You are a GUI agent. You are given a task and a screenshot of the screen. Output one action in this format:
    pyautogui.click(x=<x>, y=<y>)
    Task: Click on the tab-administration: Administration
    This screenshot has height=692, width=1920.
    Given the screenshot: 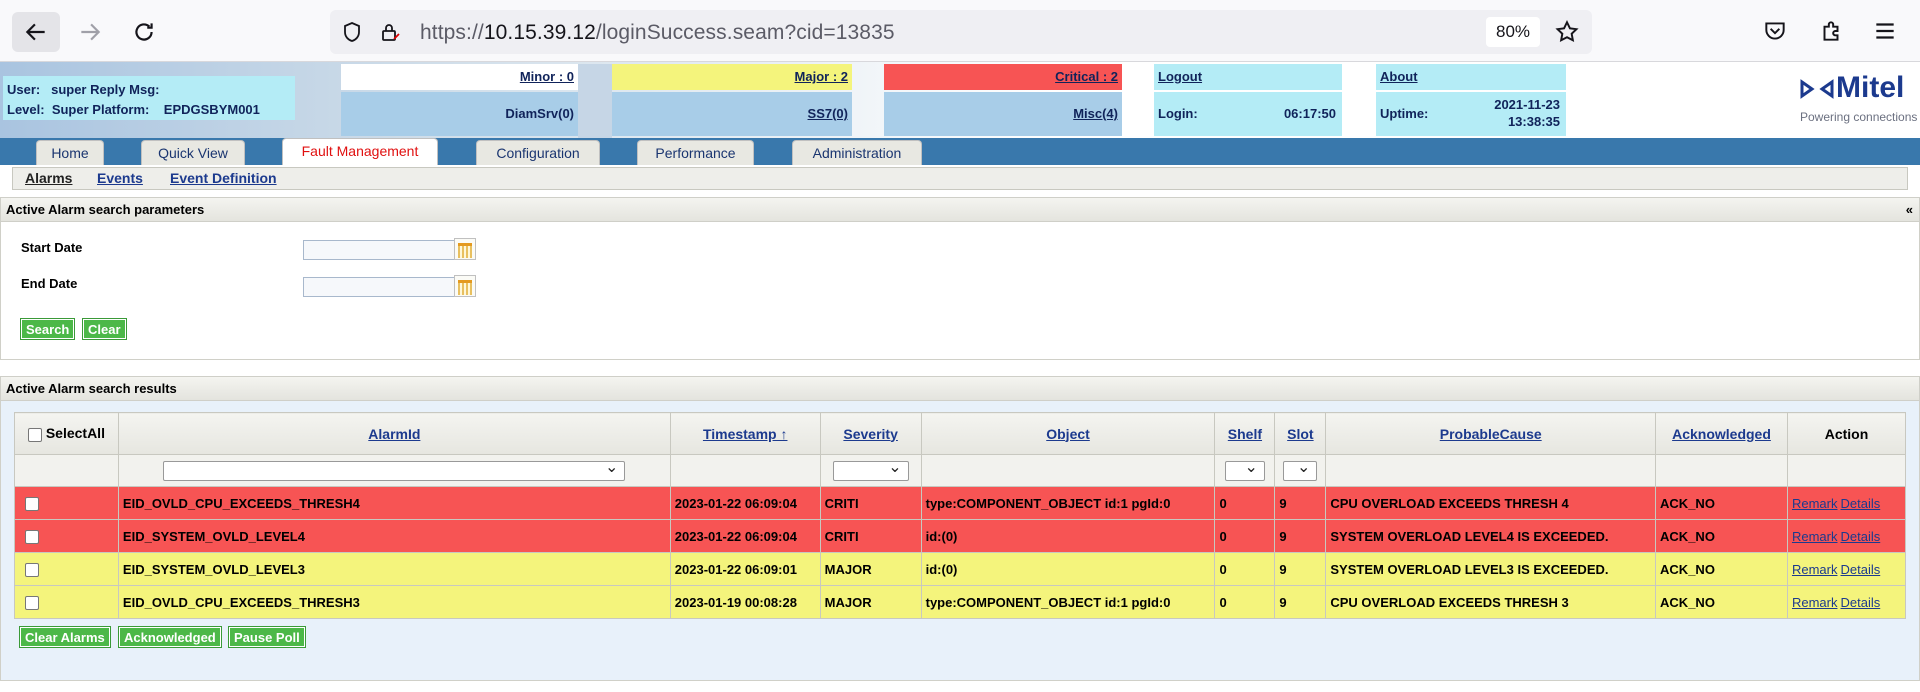 What is the action you would take?
    pyautogui.click(x=857, y=152)
    